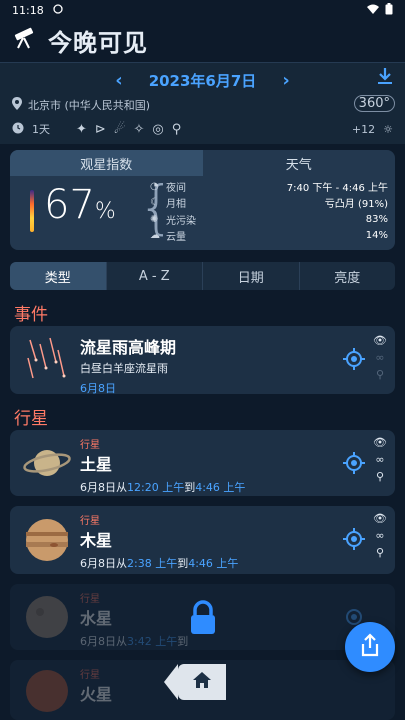 The width and height of the screenshot is (405, 720). I want to click on metric-label: 光污染, so click(181, 221).